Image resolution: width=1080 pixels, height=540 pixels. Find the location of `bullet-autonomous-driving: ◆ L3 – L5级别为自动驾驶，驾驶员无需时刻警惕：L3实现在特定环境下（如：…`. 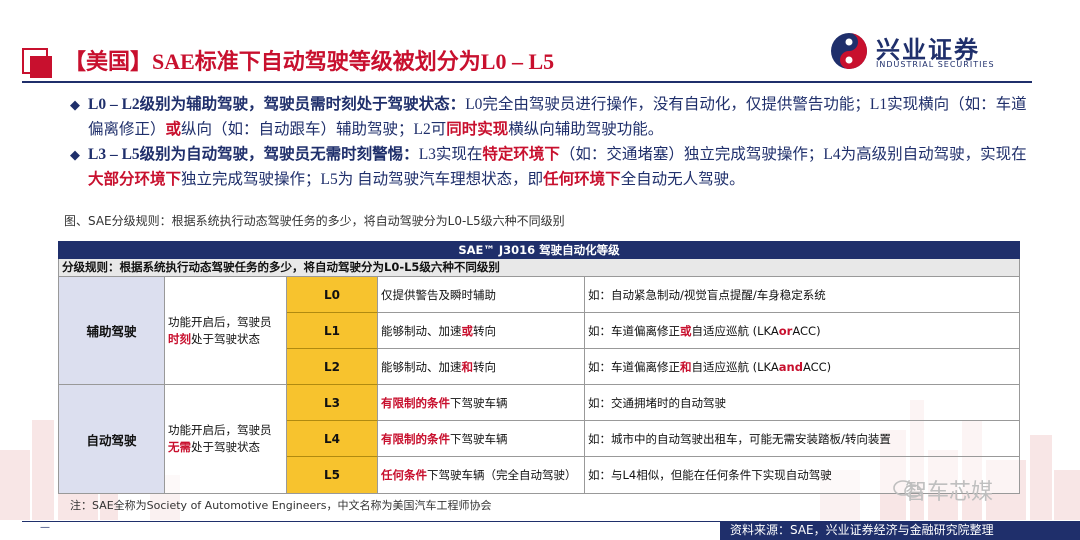

bullet-autonomous-driving: ◆ L3 – L5级别为自动驾驶，驾驶员无需时刻警惕：L3实现在特定环境下（如：… is located at coordinates (550, 167).